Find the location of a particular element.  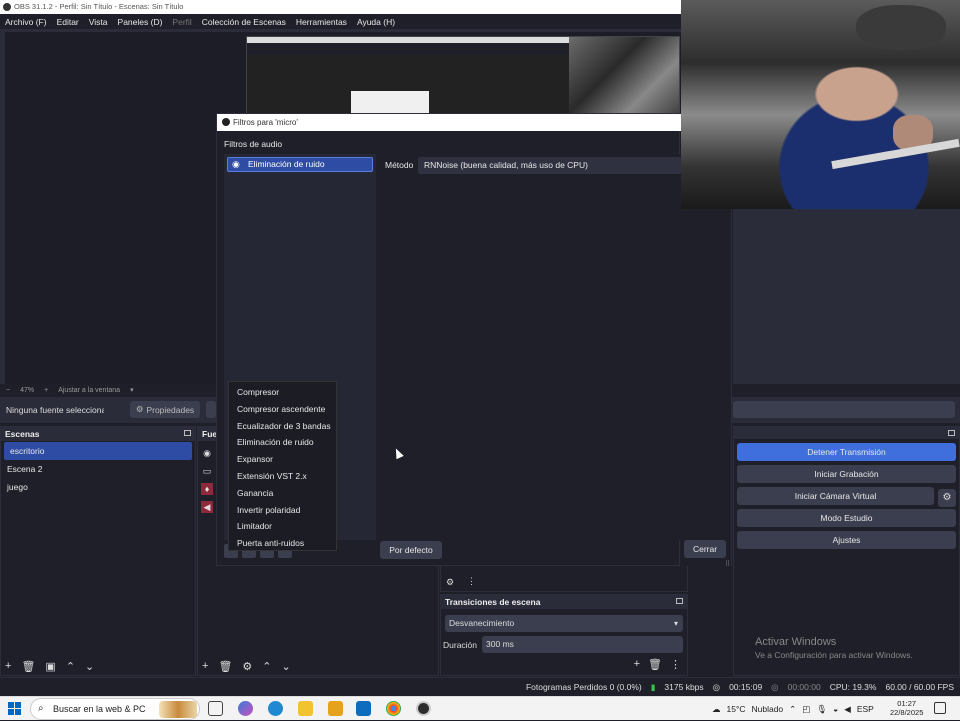

store-icon is located at coordinates (335, 708).